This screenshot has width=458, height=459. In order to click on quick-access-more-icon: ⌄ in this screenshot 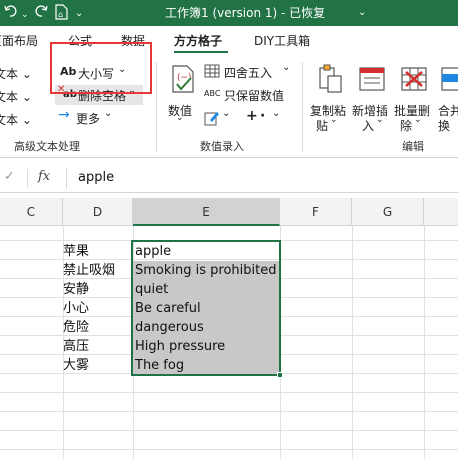, I will do `click(79, 13)`.